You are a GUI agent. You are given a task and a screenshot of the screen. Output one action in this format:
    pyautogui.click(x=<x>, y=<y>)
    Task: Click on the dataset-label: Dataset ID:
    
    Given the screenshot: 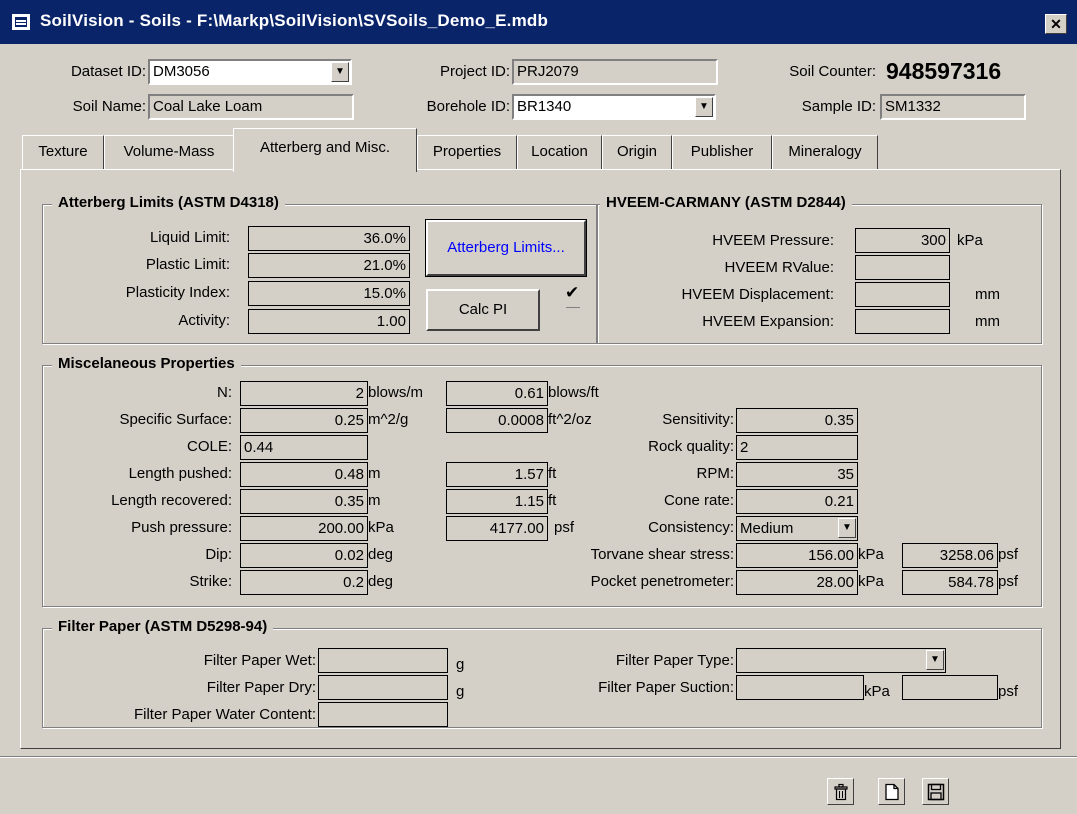 What is the action you would take?
    pyautogui.click(x=108, y=71)
    